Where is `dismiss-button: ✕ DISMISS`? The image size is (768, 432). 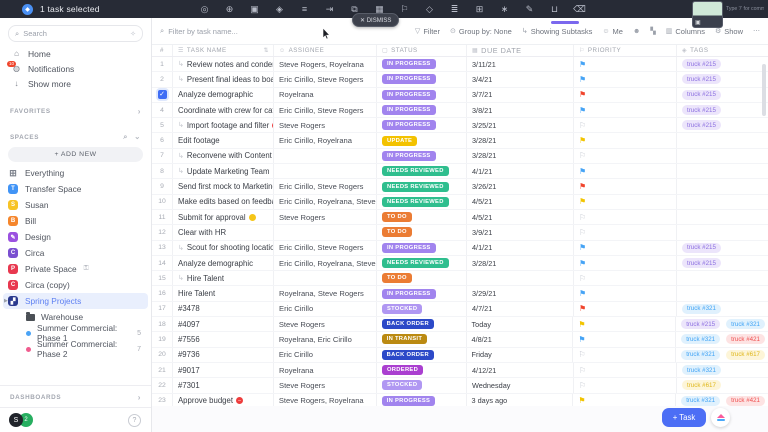 dismiss-button: ✕ DISMISS is located at coordinates (376, 20).